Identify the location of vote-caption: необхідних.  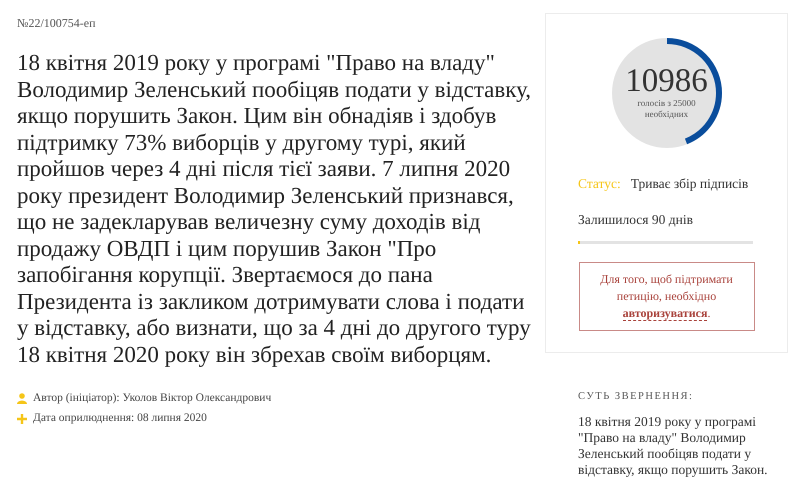
(666, 114).